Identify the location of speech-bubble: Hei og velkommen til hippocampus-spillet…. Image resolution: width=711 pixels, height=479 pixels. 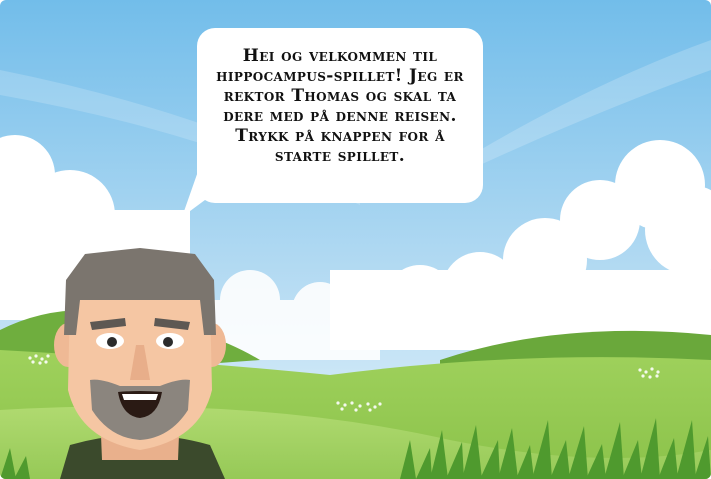
(340, 115).